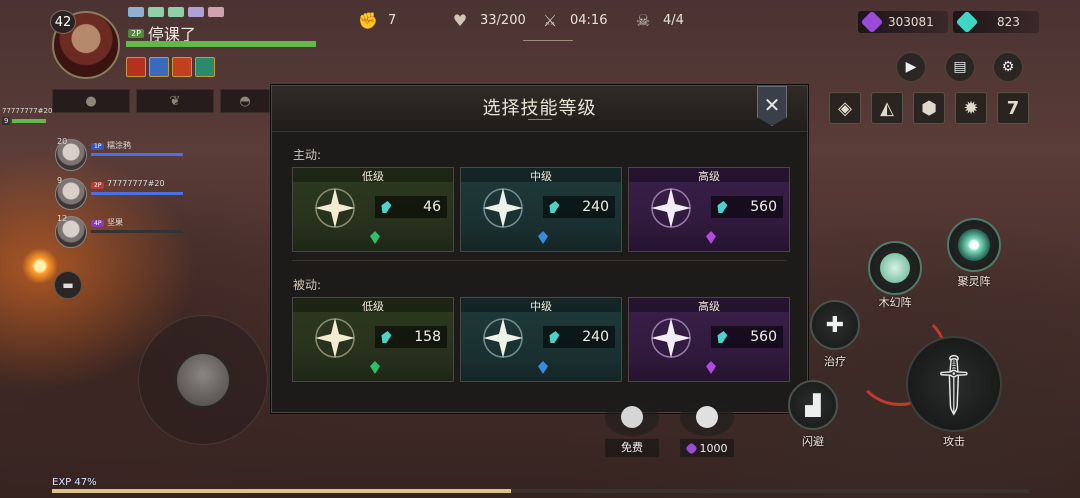 Image resolution: width=1080 pixels, height=498 pixels. What do you see at coordinates (845, 108) in the screenshot?
I see `skill-slot-1: ◈` at bounding box center [845, 108].